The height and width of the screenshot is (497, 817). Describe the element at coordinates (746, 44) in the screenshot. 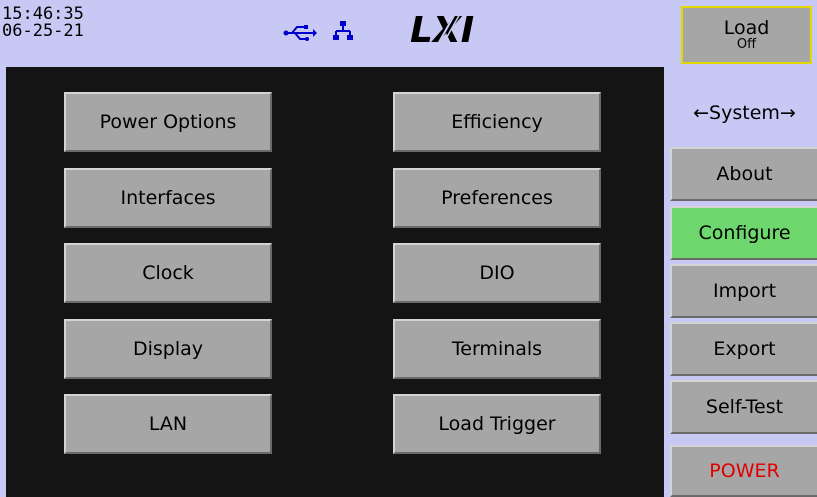

I see `load-state: Off` at that location.